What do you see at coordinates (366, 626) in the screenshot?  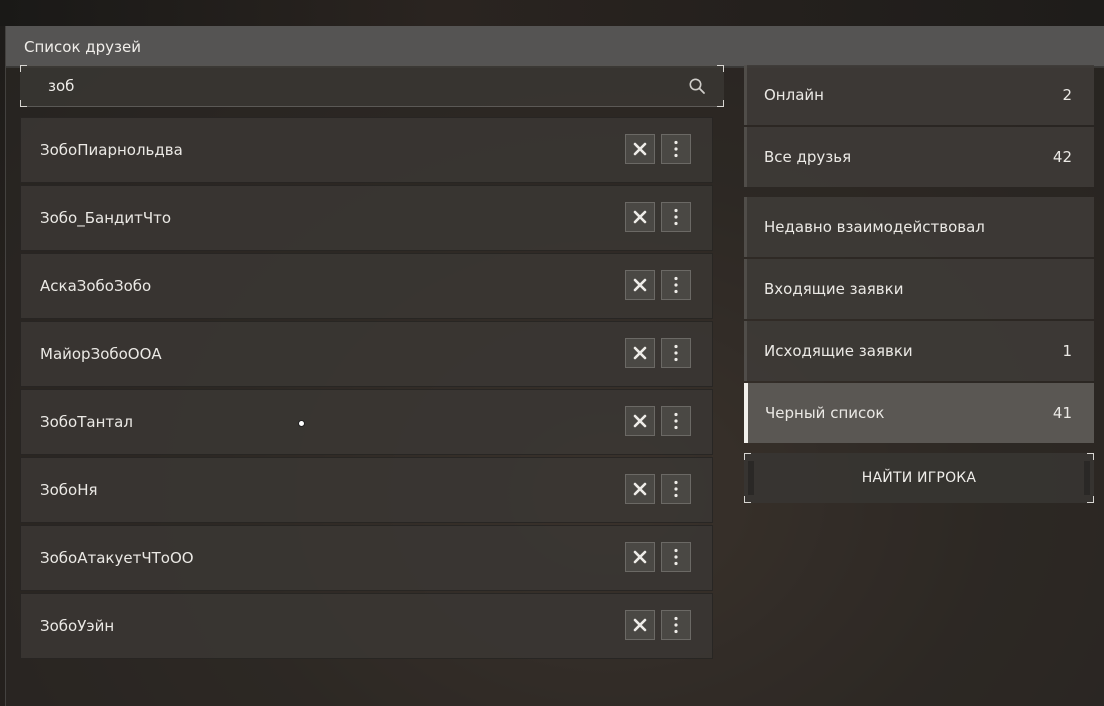 I see `friend-row: ЗобоУэйн` at bounding box center [366, 626].